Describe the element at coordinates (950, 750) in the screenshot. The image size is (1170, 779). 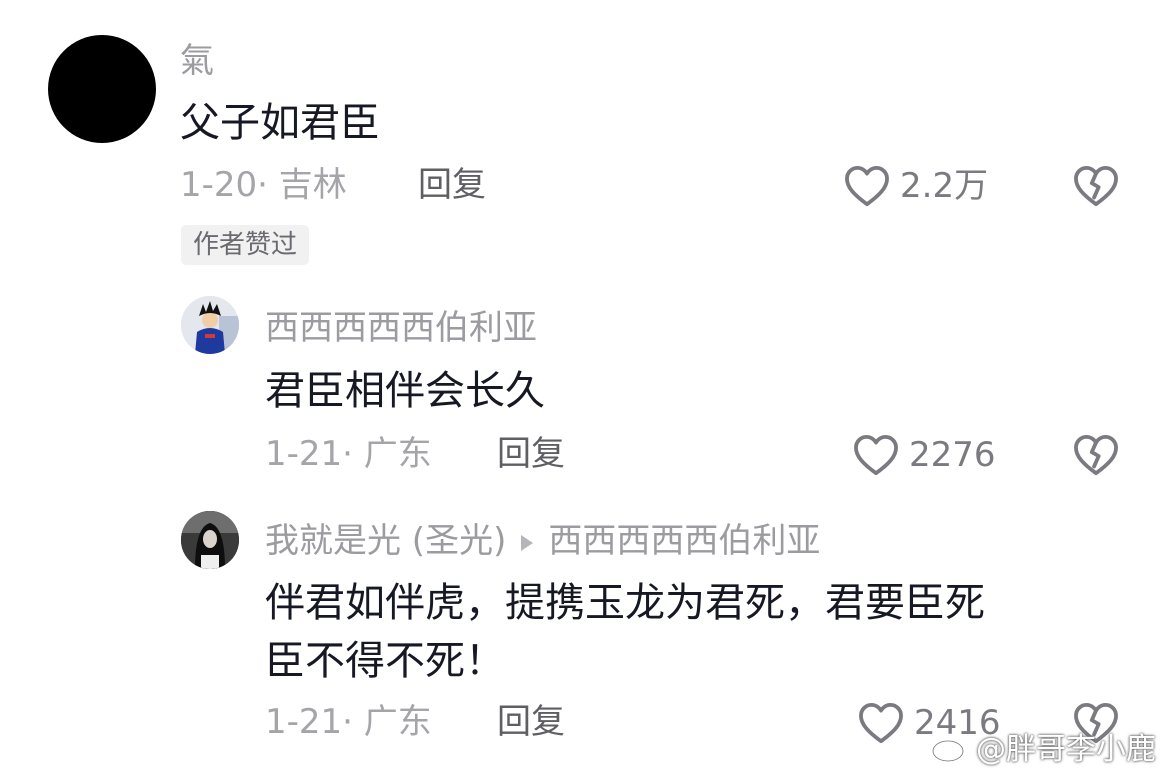
I see `weibo-icon` at that location.